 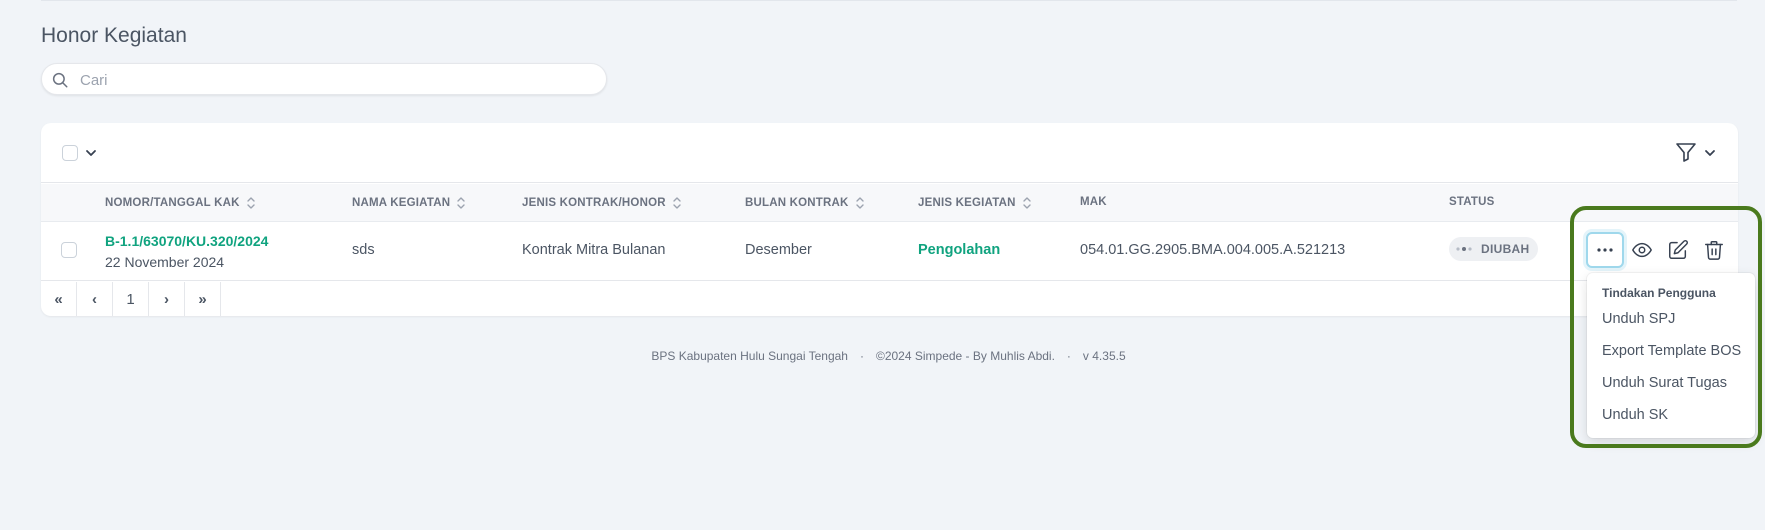 I want to click on trash-icon, so click(x=1714, y=250).